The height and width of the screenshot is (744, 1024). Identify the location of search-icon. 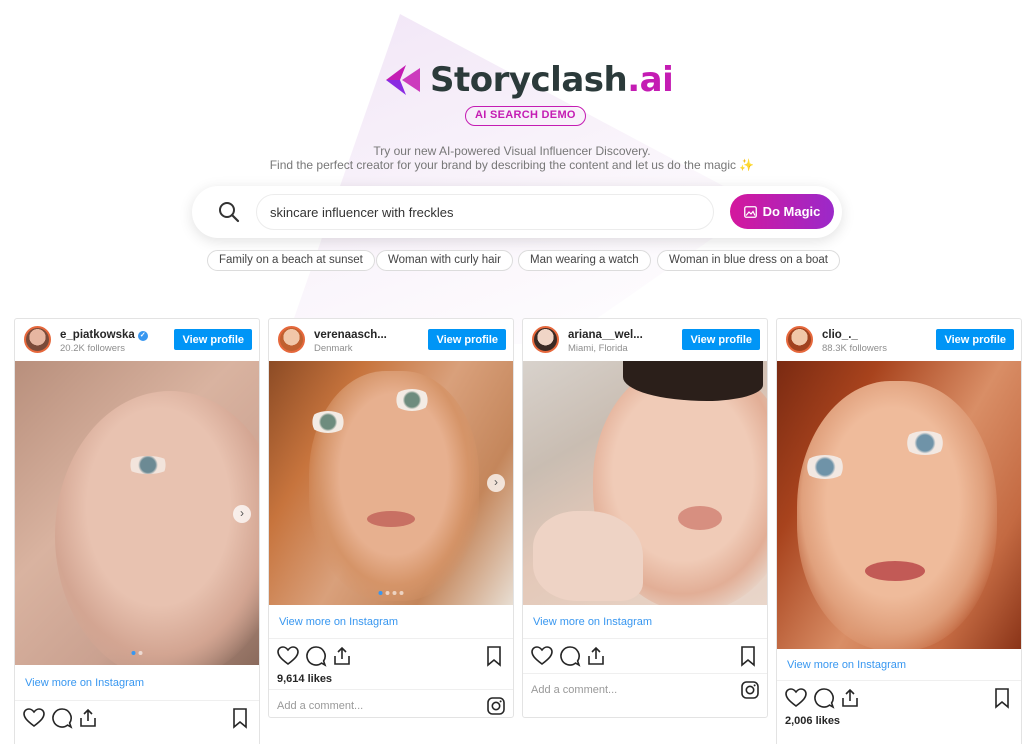
(229, 212).